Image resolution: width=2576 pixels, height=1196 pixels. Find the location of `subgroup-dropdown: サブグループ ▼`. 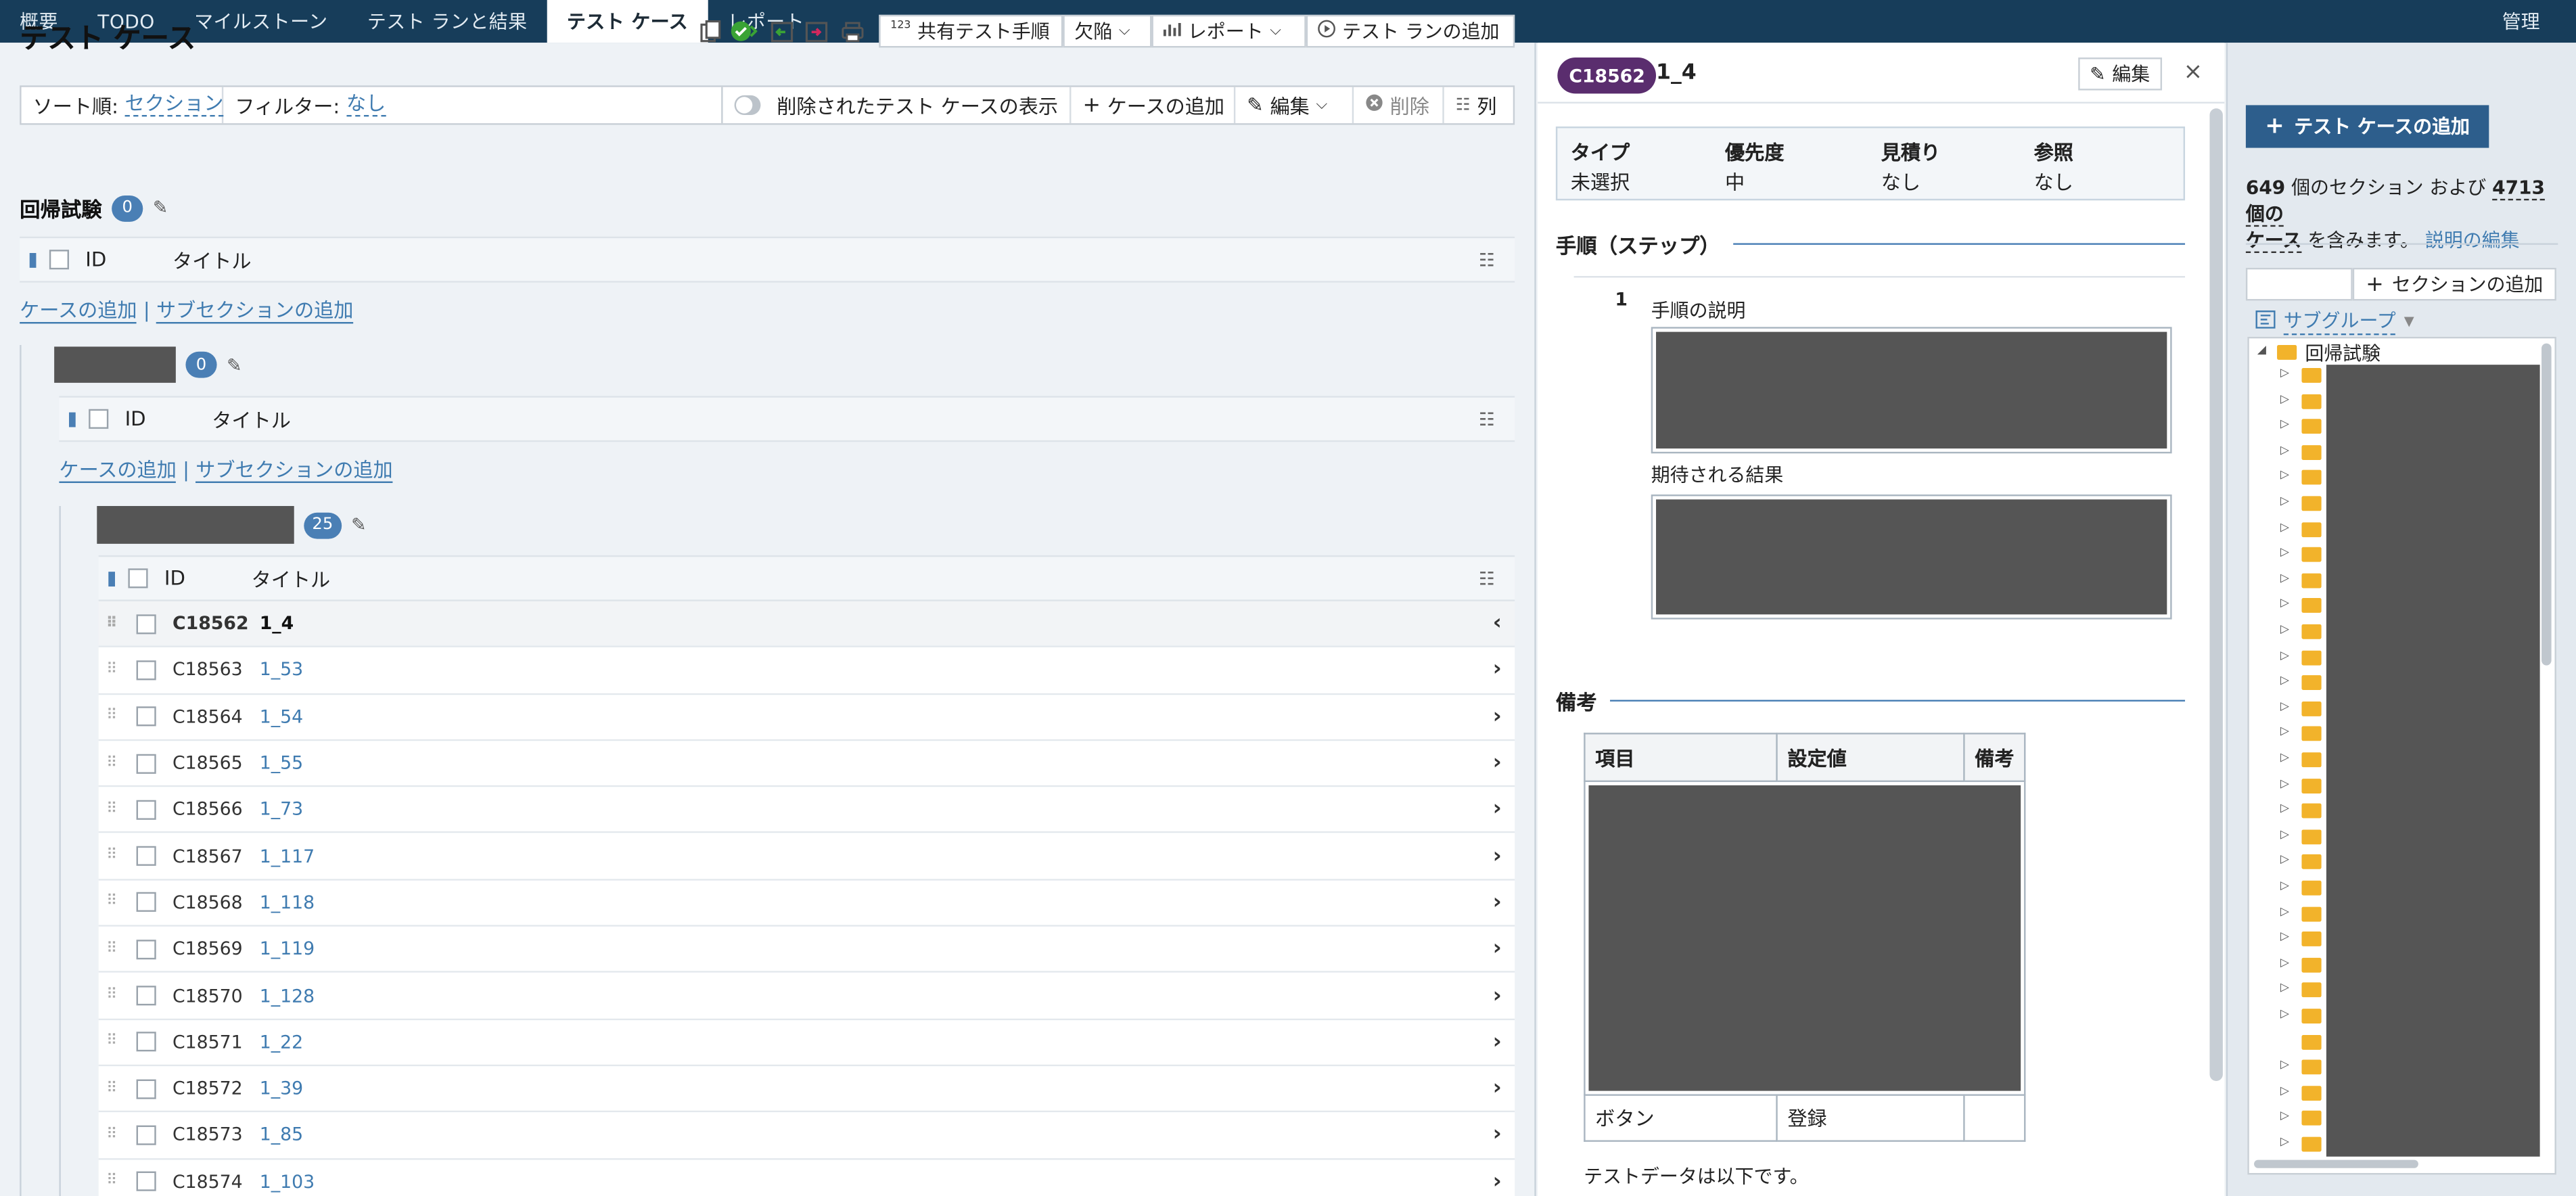

subgroup-dropdown: サブグループ ▼ is located at coordinates (2334, 321).